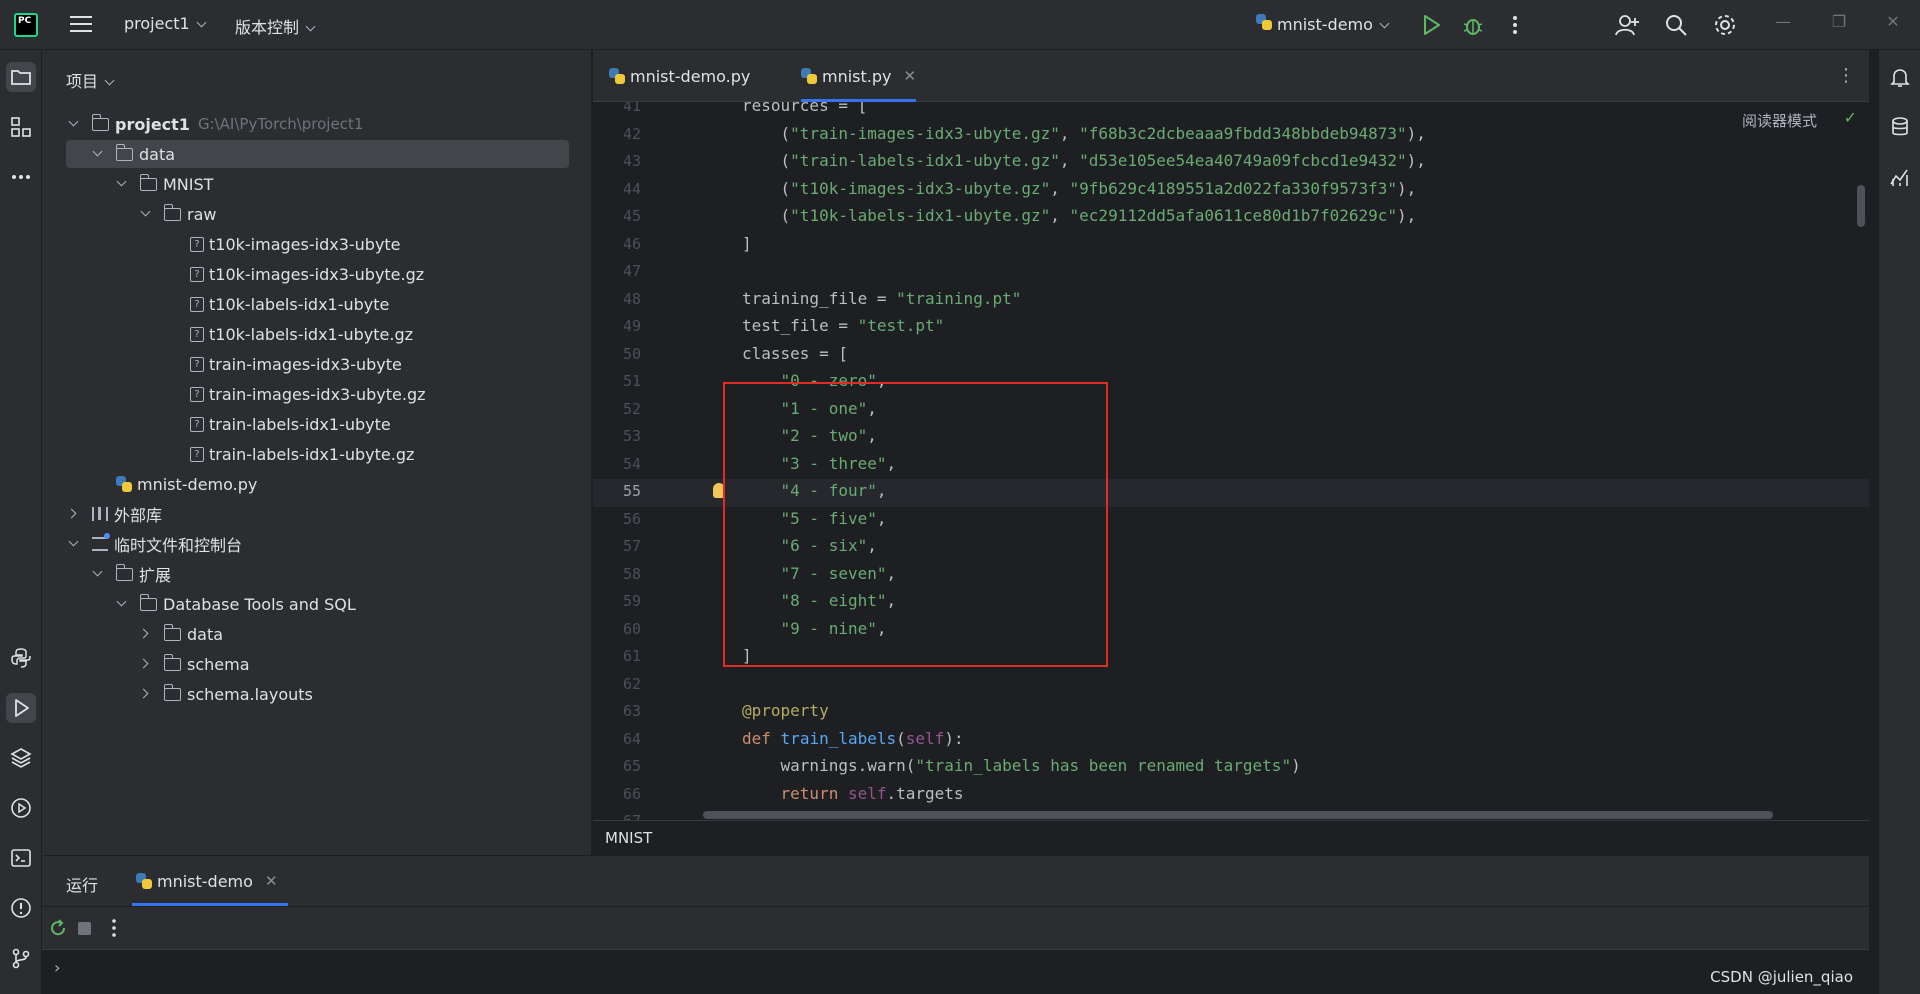  Describe the element at coordinates (617, 684) in the screenshot. I see `line-number: 62` at that location.